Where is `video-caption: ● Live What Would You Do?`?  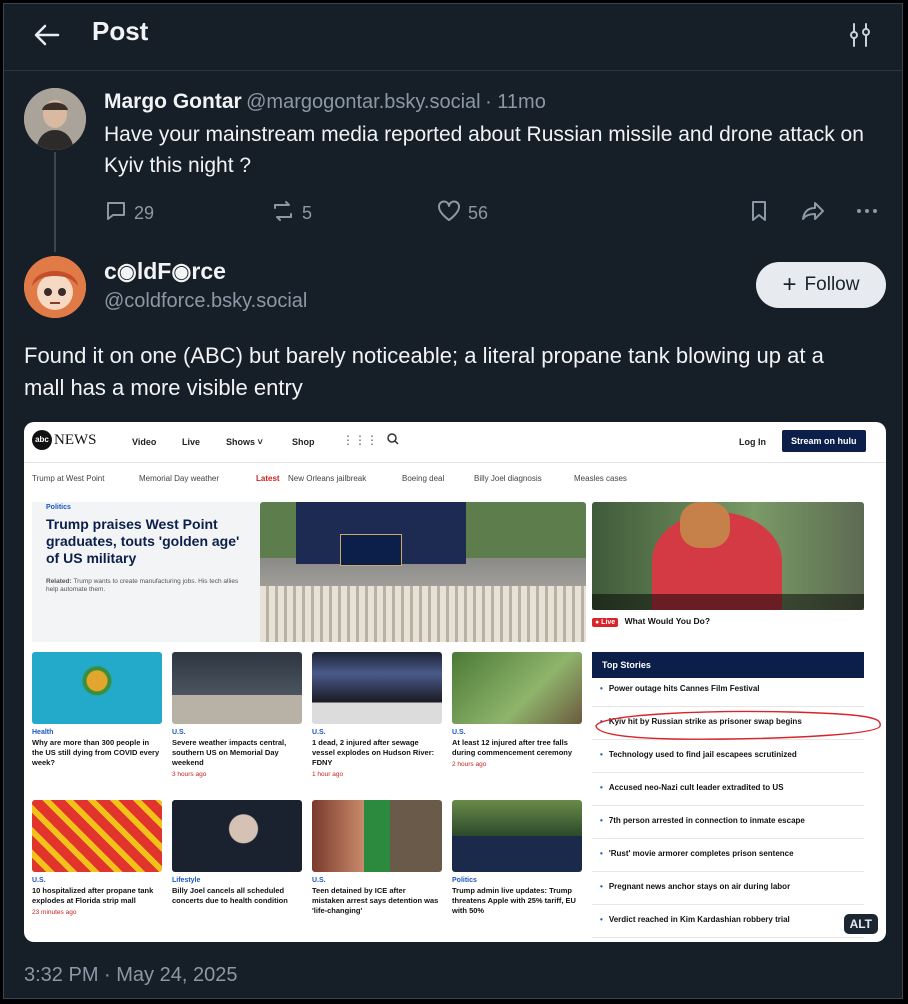 video-caption: ● Live What Would You Do? is located at coordinates (651, 621).